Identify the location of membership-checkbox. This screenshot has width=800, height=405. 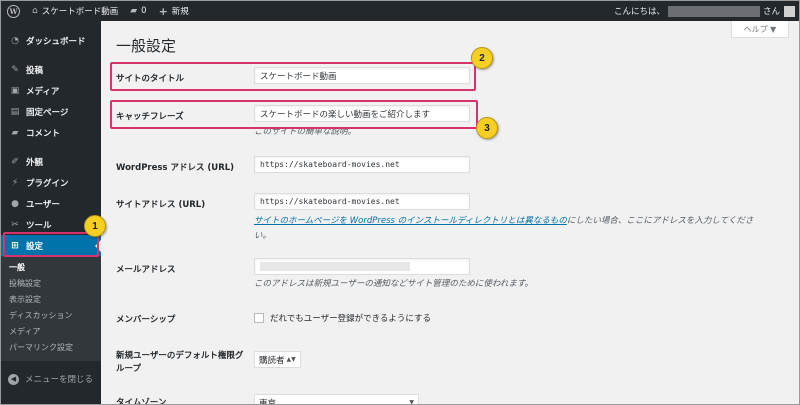
(259, 318).